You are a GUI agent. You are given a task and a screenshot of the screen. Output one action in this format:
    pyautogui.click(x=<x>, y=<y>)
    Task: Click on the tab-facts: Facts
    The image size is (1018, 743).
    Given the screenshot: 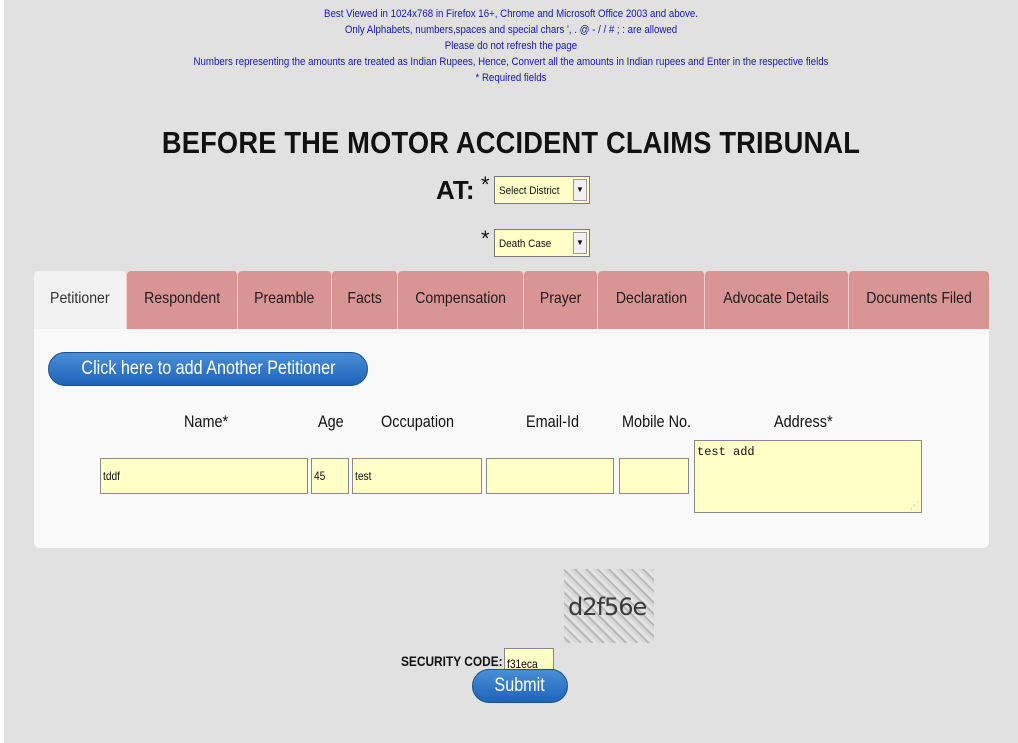 What is the action you would take?
    pyautogui.click(x=365, y=300)
    